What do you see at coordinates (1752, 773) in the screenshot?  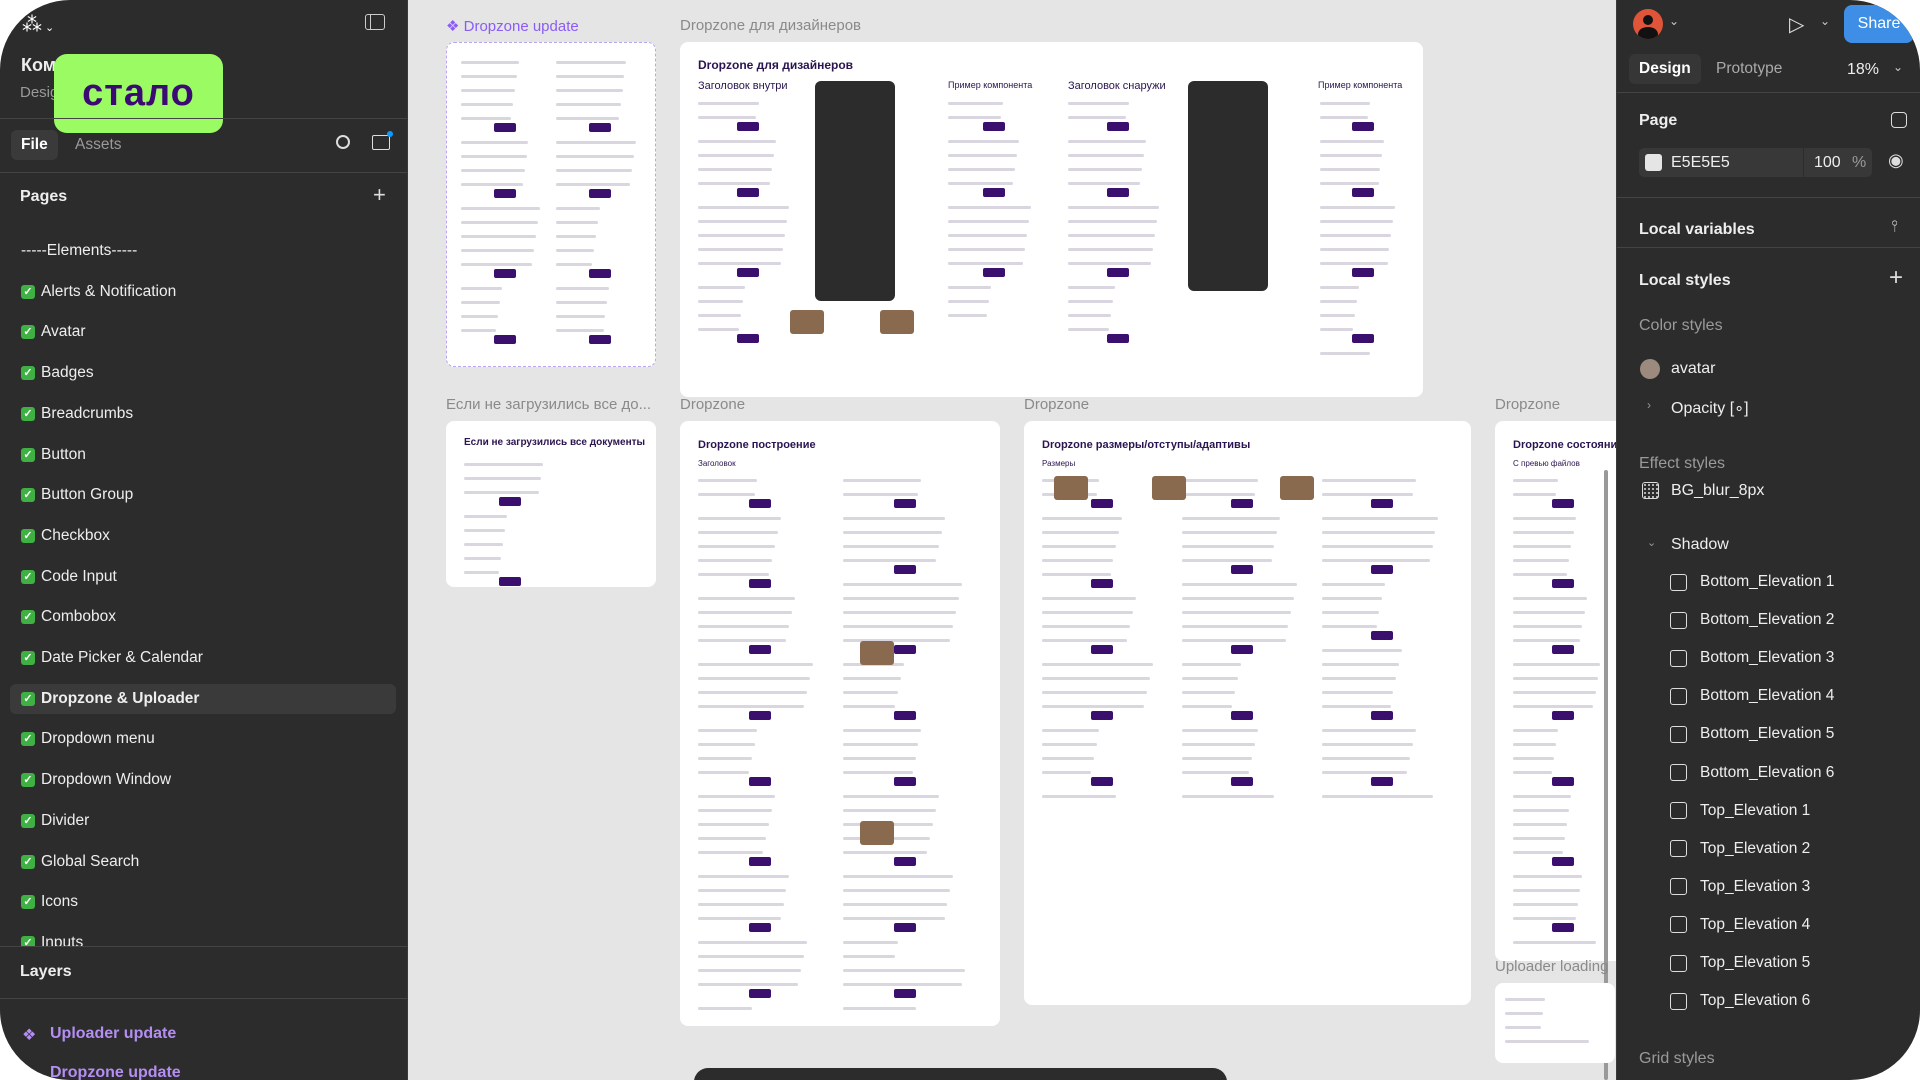 I see `shadow-style-item: Bottom_Elevation 6` at bounding box center [1752, 773].